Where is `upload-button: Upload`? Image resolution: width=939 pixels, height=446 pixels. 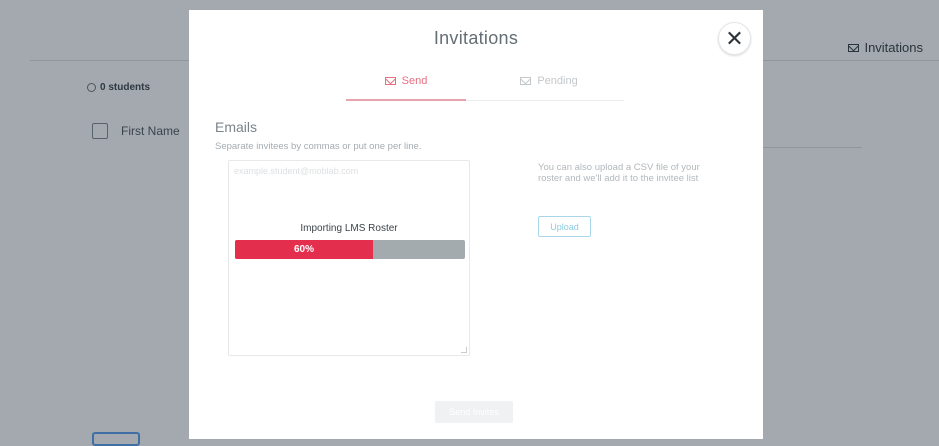 upload-button: Upload is located at coordinates (564, 226).